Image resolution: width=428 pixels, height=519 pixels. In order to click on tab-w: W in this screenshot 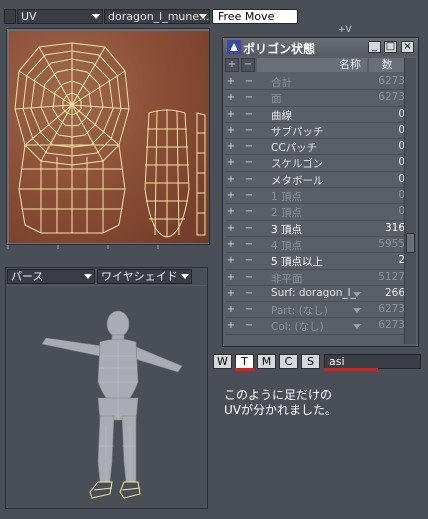, I will do `click(222, 361)`.